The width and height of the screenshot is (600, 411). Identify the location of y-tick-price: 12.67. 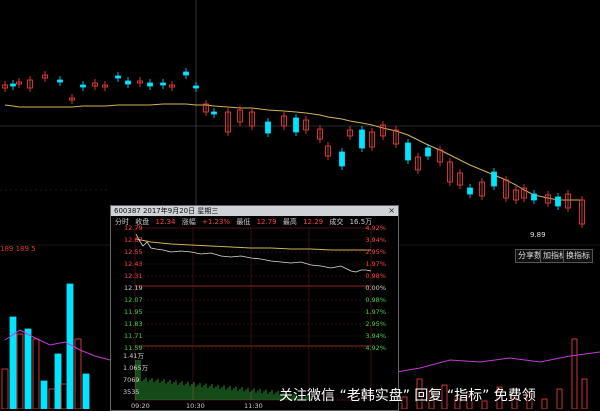
(133, 240).